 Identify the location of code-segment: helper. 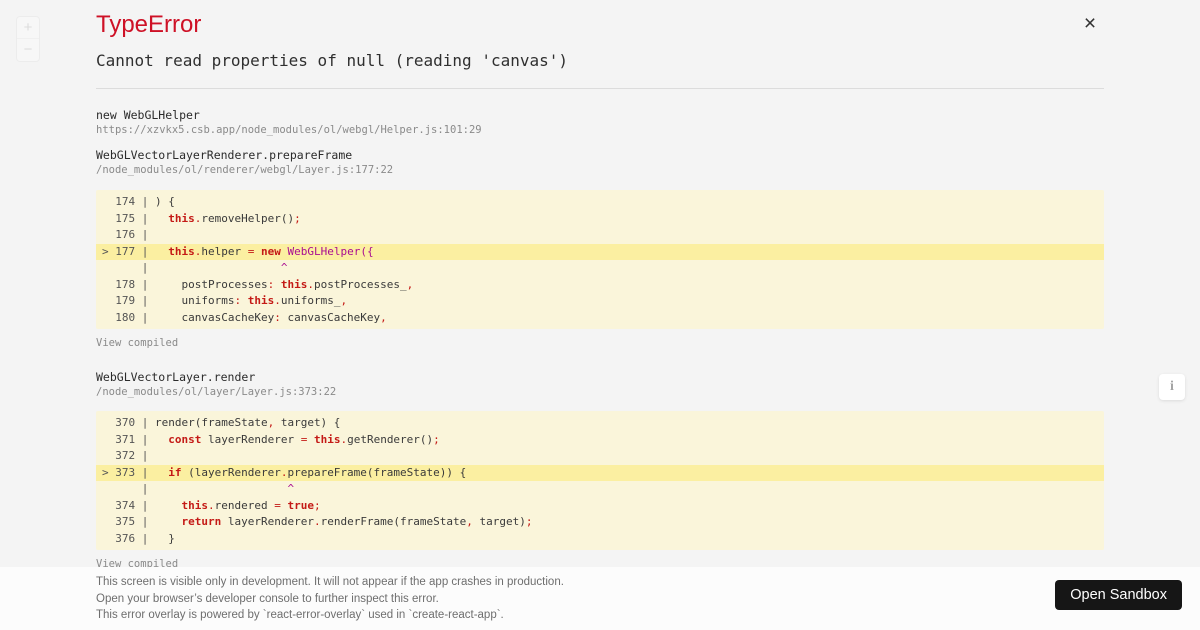
(224, 251).